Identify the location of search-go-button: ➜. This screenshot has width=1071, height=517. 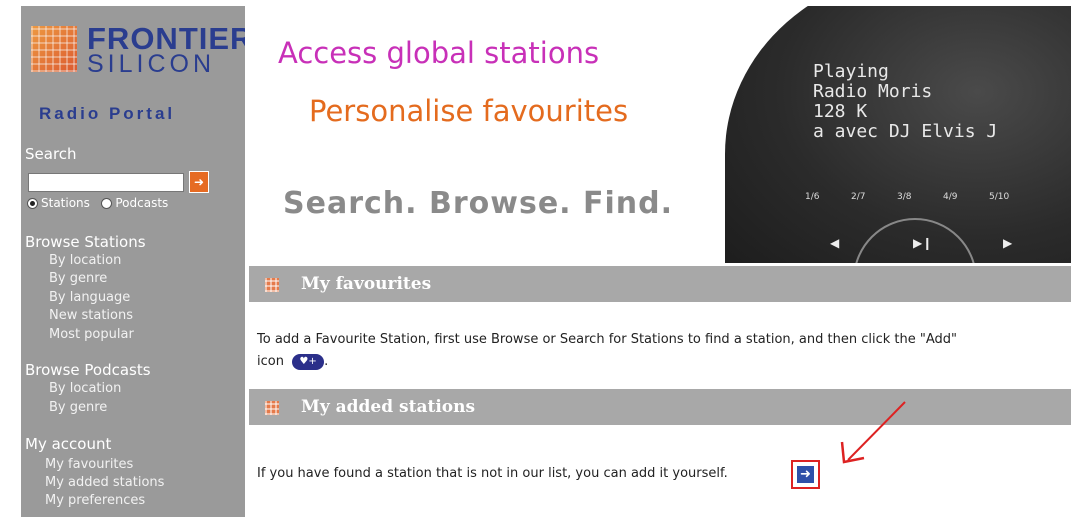
(199, 182).